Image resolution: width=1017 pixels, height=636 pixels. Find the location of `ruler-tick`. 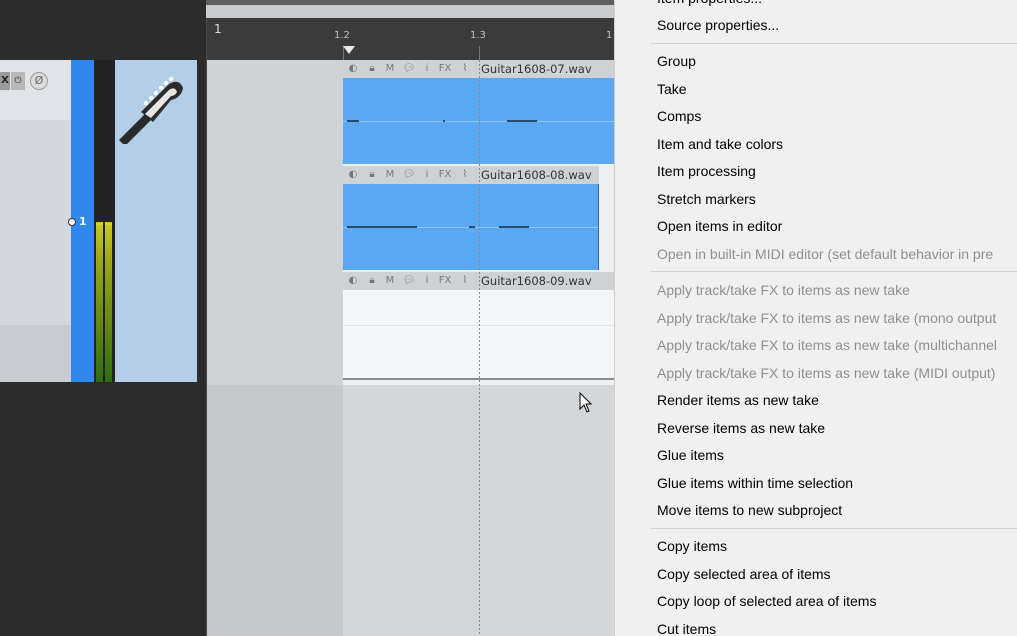

ruler-tick is located at coordinates (479, 53).